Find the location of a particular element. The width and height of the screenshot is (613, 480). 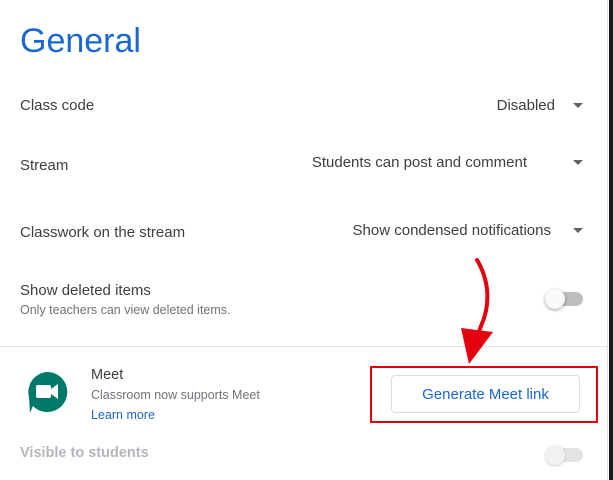

classwork-dropdown: Show condensed notifications is located at coordinates (468, 230).